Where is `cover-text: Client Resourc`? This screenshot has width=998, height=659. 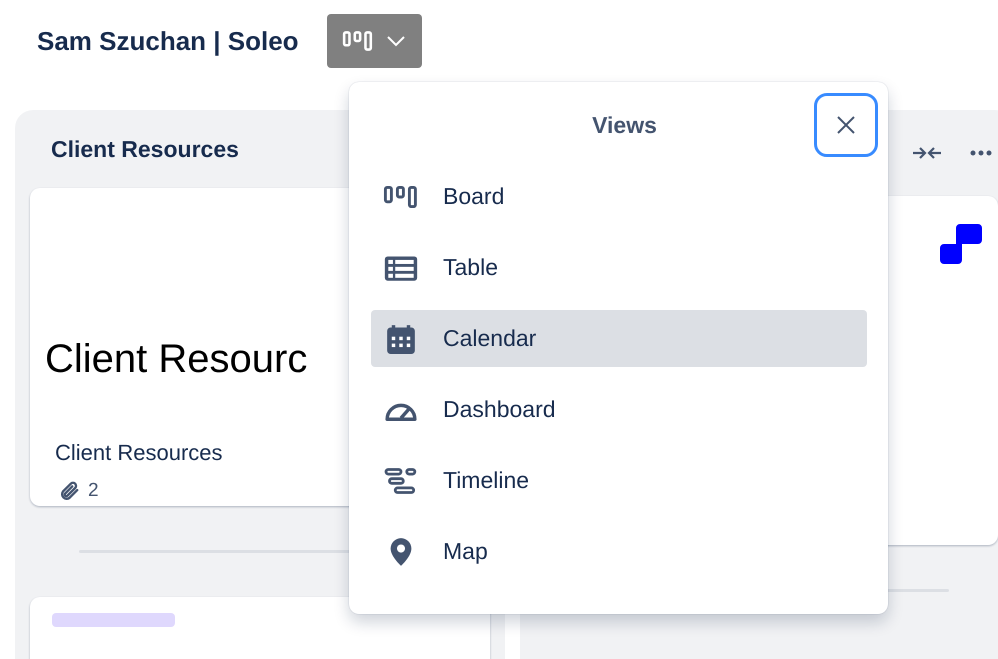
cover-text: Client Resourc is located at coordinates (176, 359).